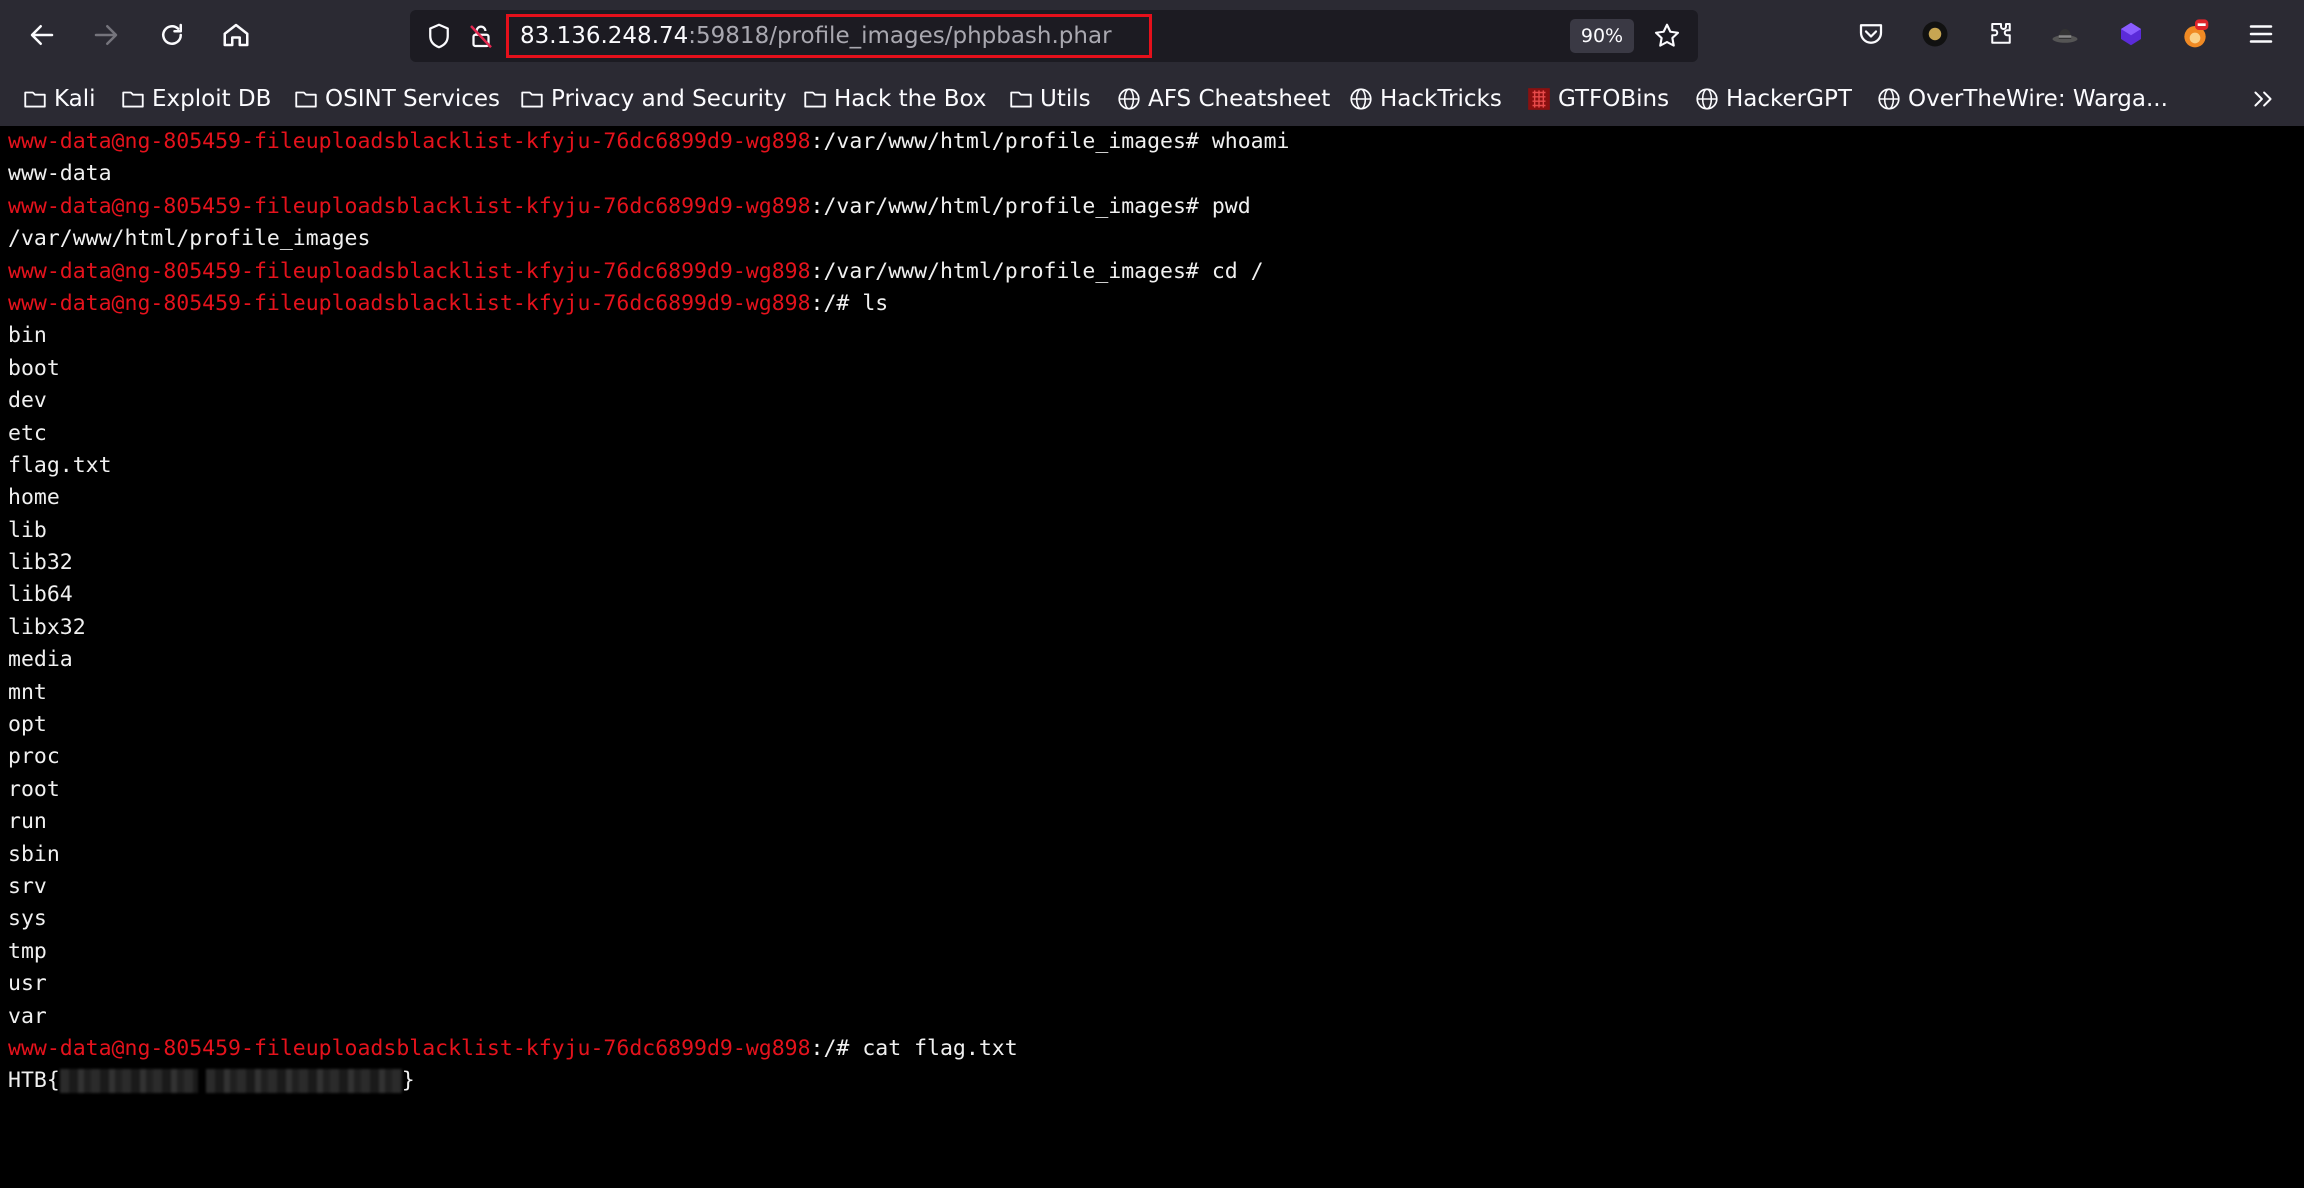  I want to click on terminal-output-line: boot, so click(1156, 369).